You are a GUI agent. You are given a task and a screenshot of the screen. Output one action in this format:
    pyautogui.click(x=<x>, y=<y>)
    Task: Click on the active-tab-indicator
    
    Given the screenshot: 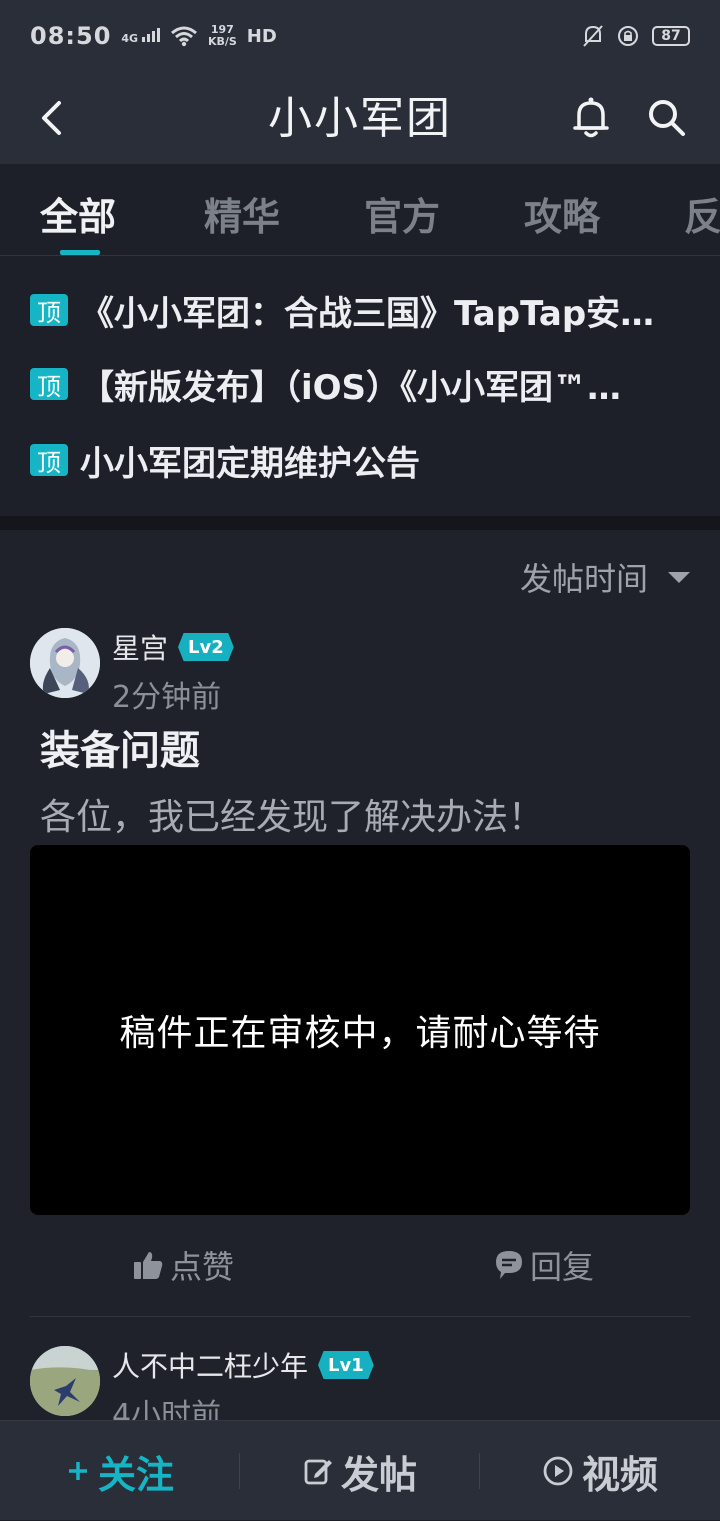 What is the action you would take?
    pyautogui.click(x=80, y=252)
    